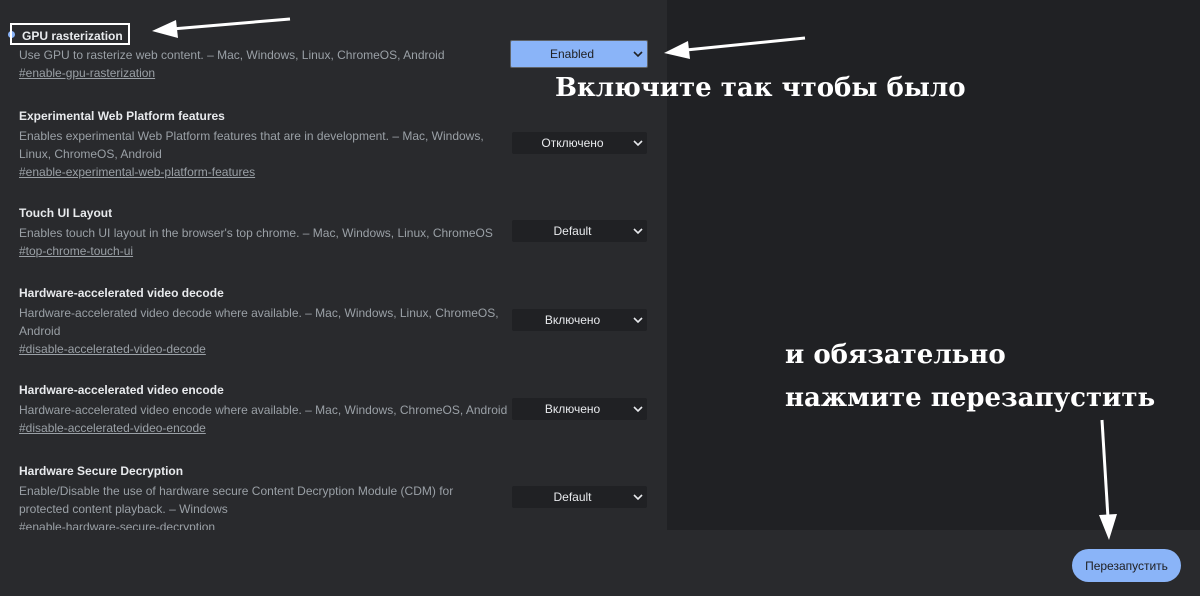  What do you see at coordinates (112, 349) in the screenshot?
I see `flag-anchor-link: #disable-accelerated-video-decode` at bounding box center [112, 349].